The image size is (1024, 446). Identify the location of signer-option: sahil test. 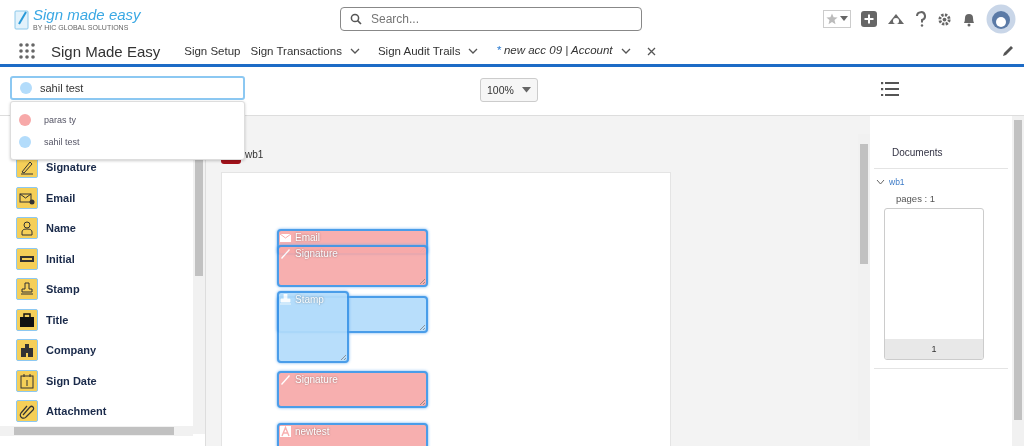
(127, 141).